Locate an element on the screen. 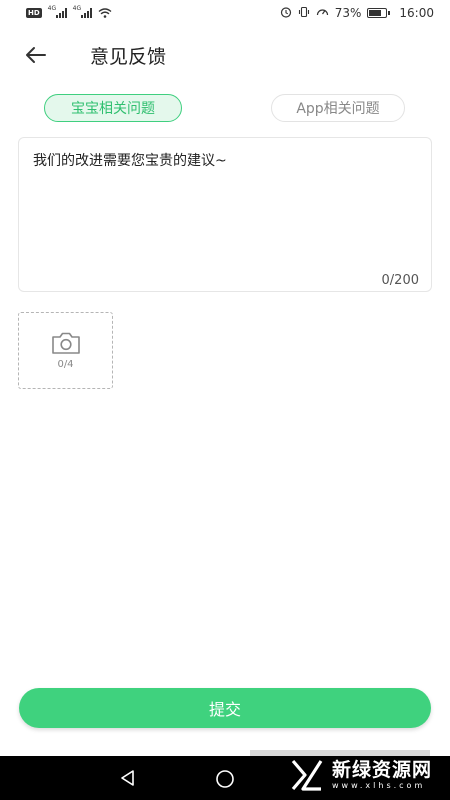  sim2-label: 4G is located at coordinates (77, 8).